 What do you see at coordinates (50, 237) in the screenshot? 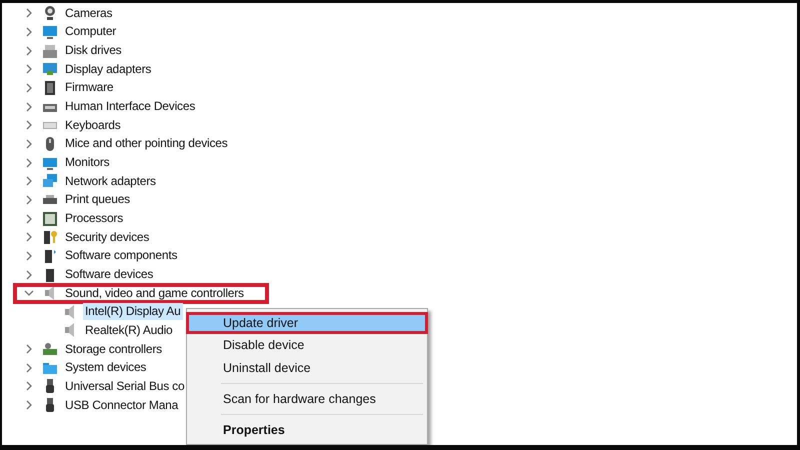
I see `key-icon` at bounding box center [50, 237].